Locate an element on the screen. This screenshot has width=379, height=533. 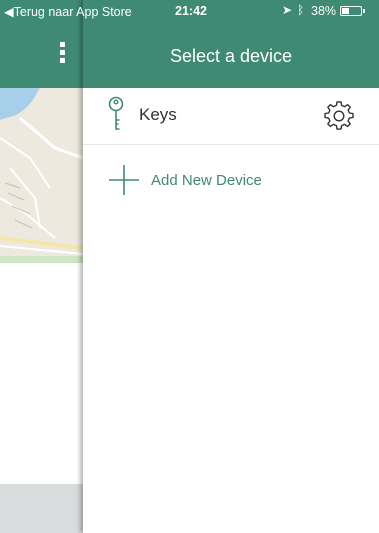
background-footer is located at coordinates (41, 508).